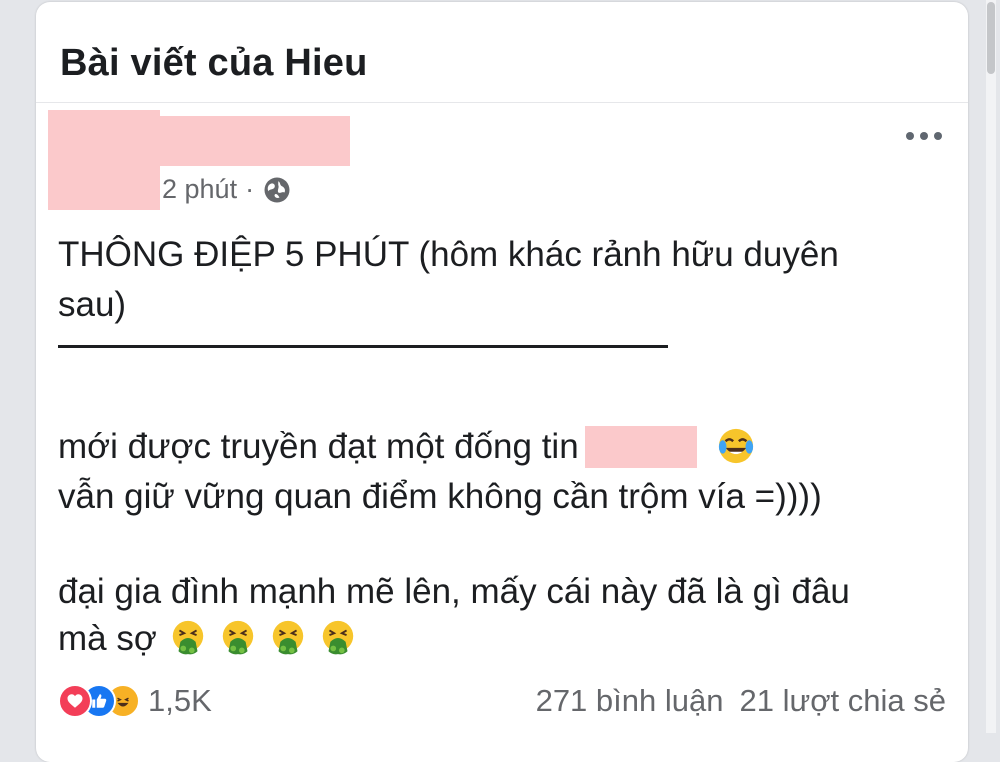 The height and width of the screenshot is (762, 1000). I want to click on scrollbar-thumb, so click(991, 38).